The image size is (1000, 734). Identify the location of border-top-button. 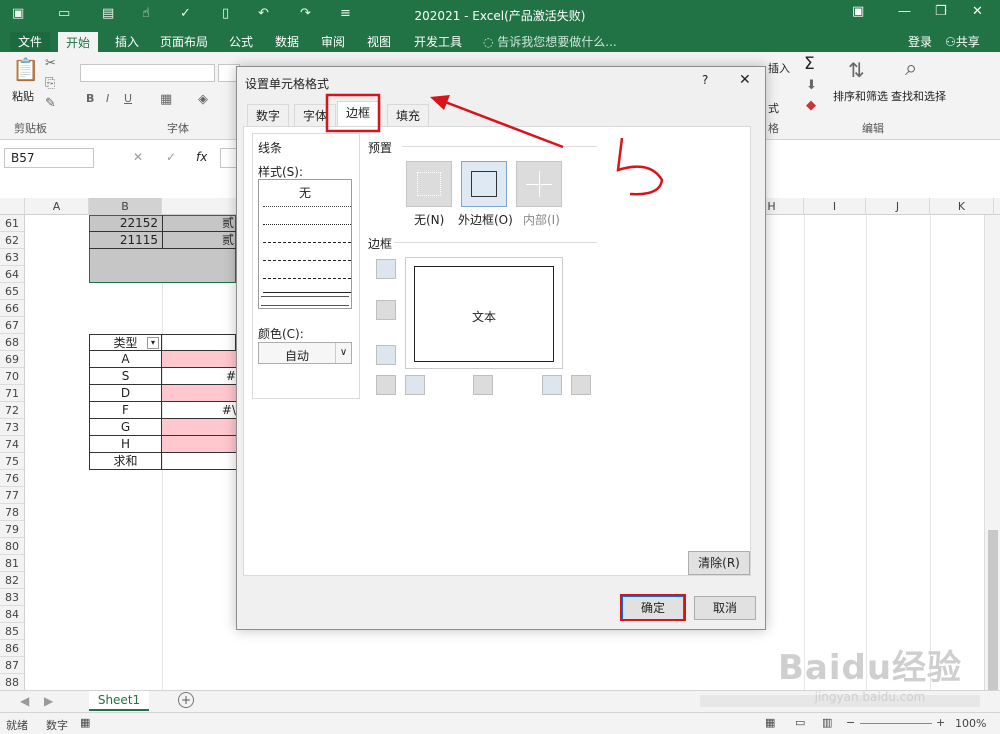
(386, 269).